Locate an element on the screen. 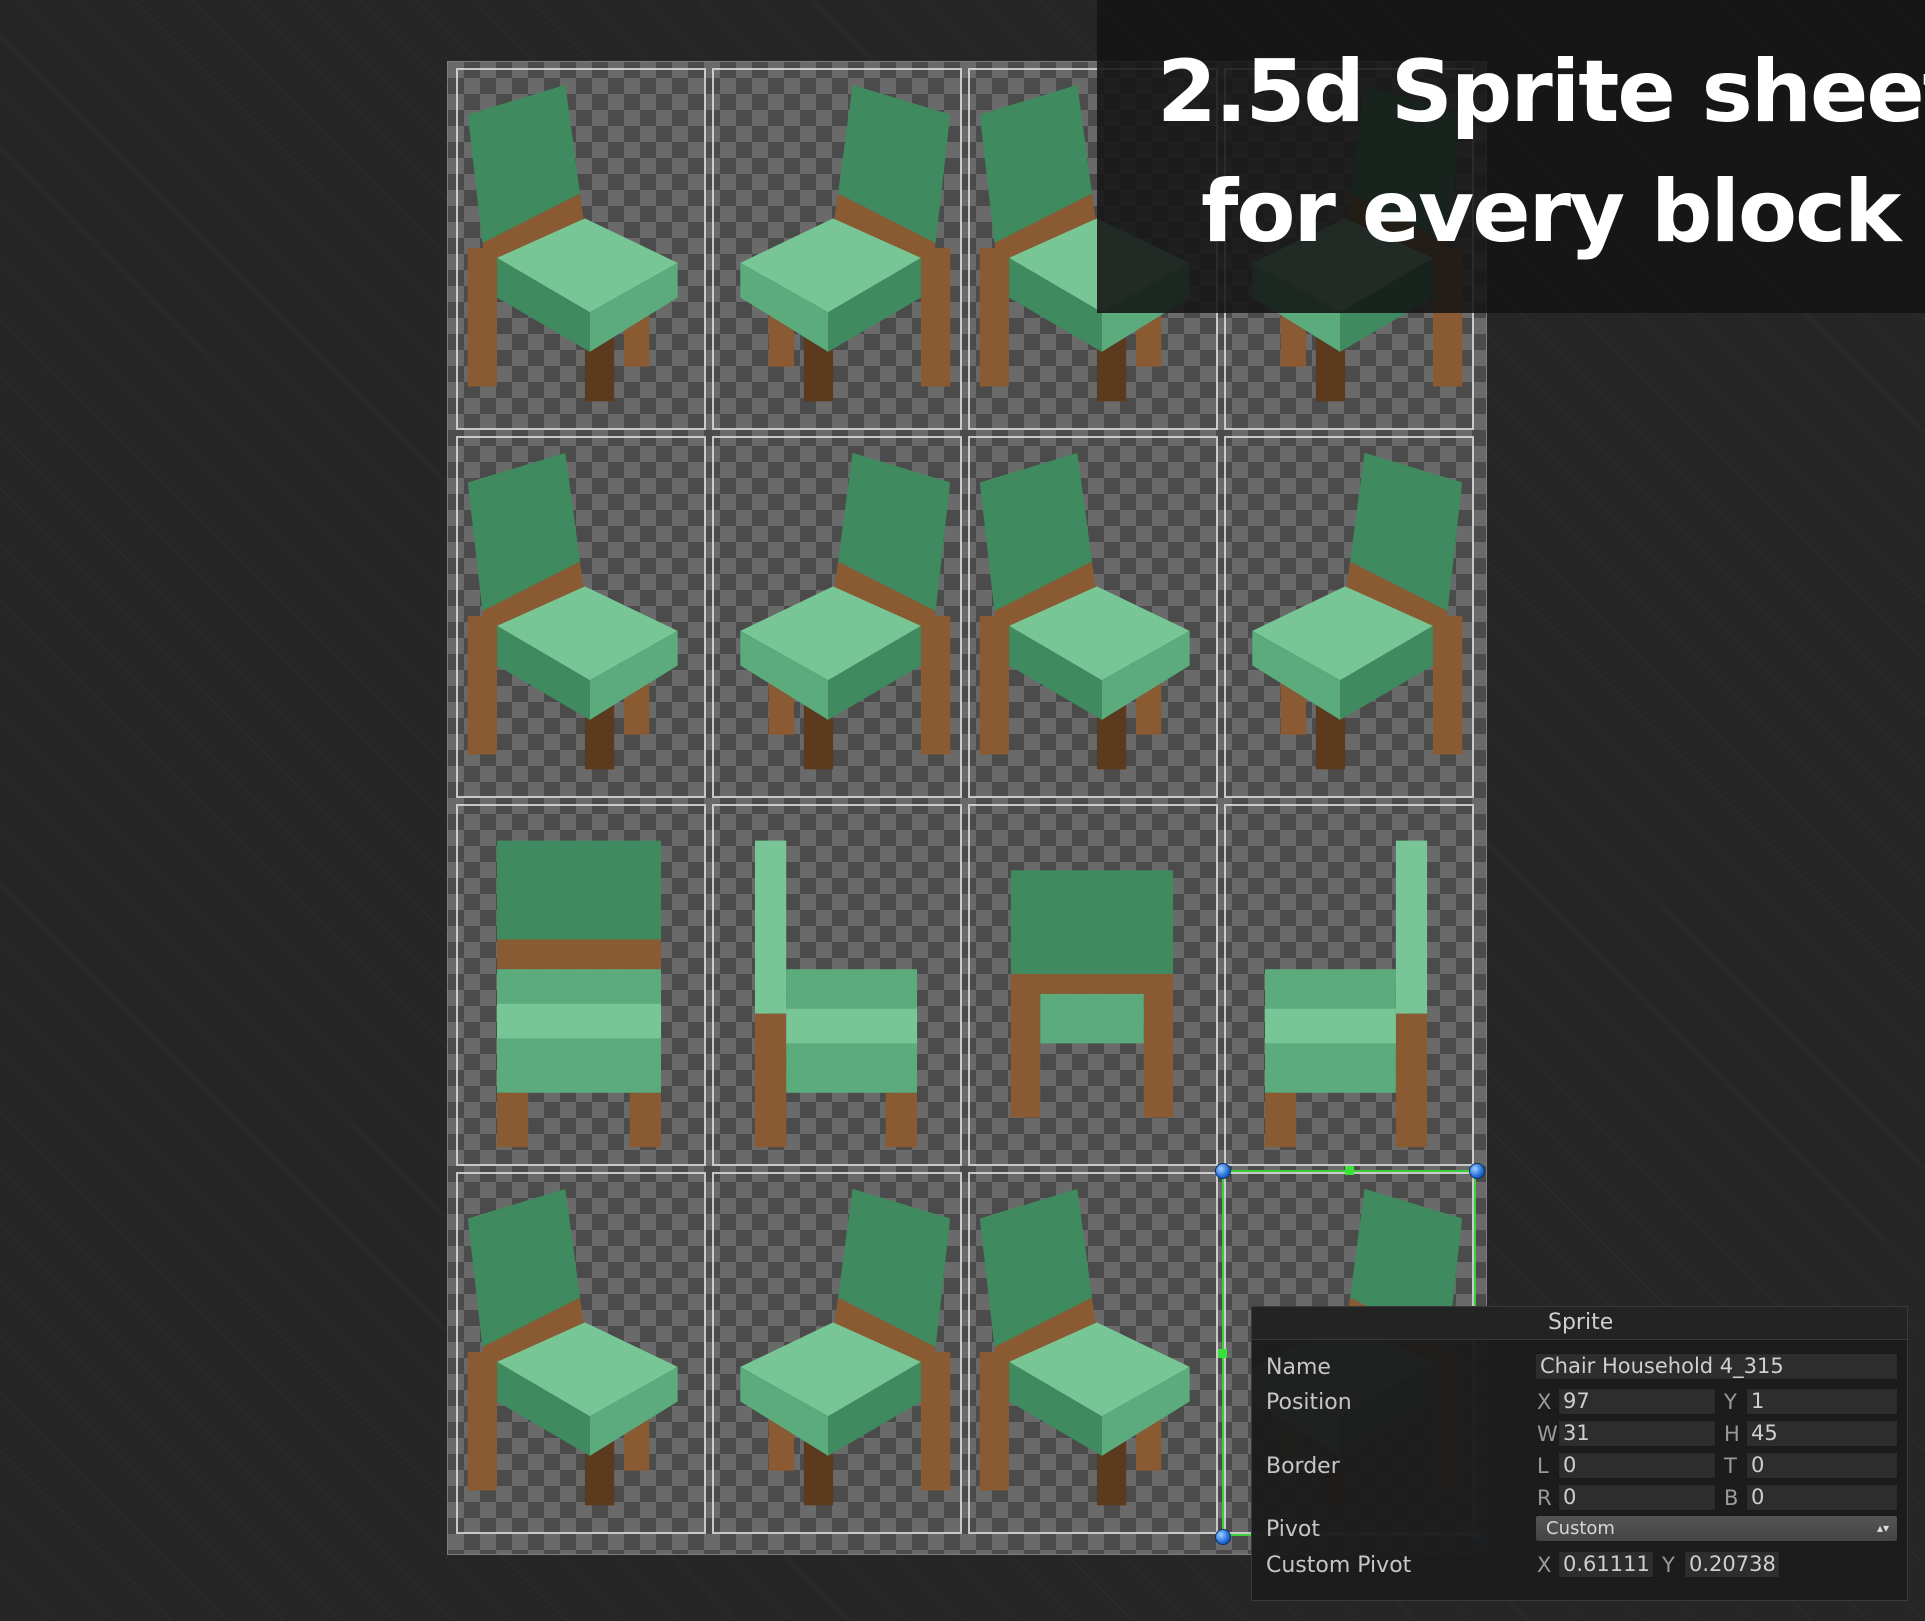 The image size is (1925, 1621). custom-pivot-y-field: 0.20738 is located at coordinates (1732, 1564).